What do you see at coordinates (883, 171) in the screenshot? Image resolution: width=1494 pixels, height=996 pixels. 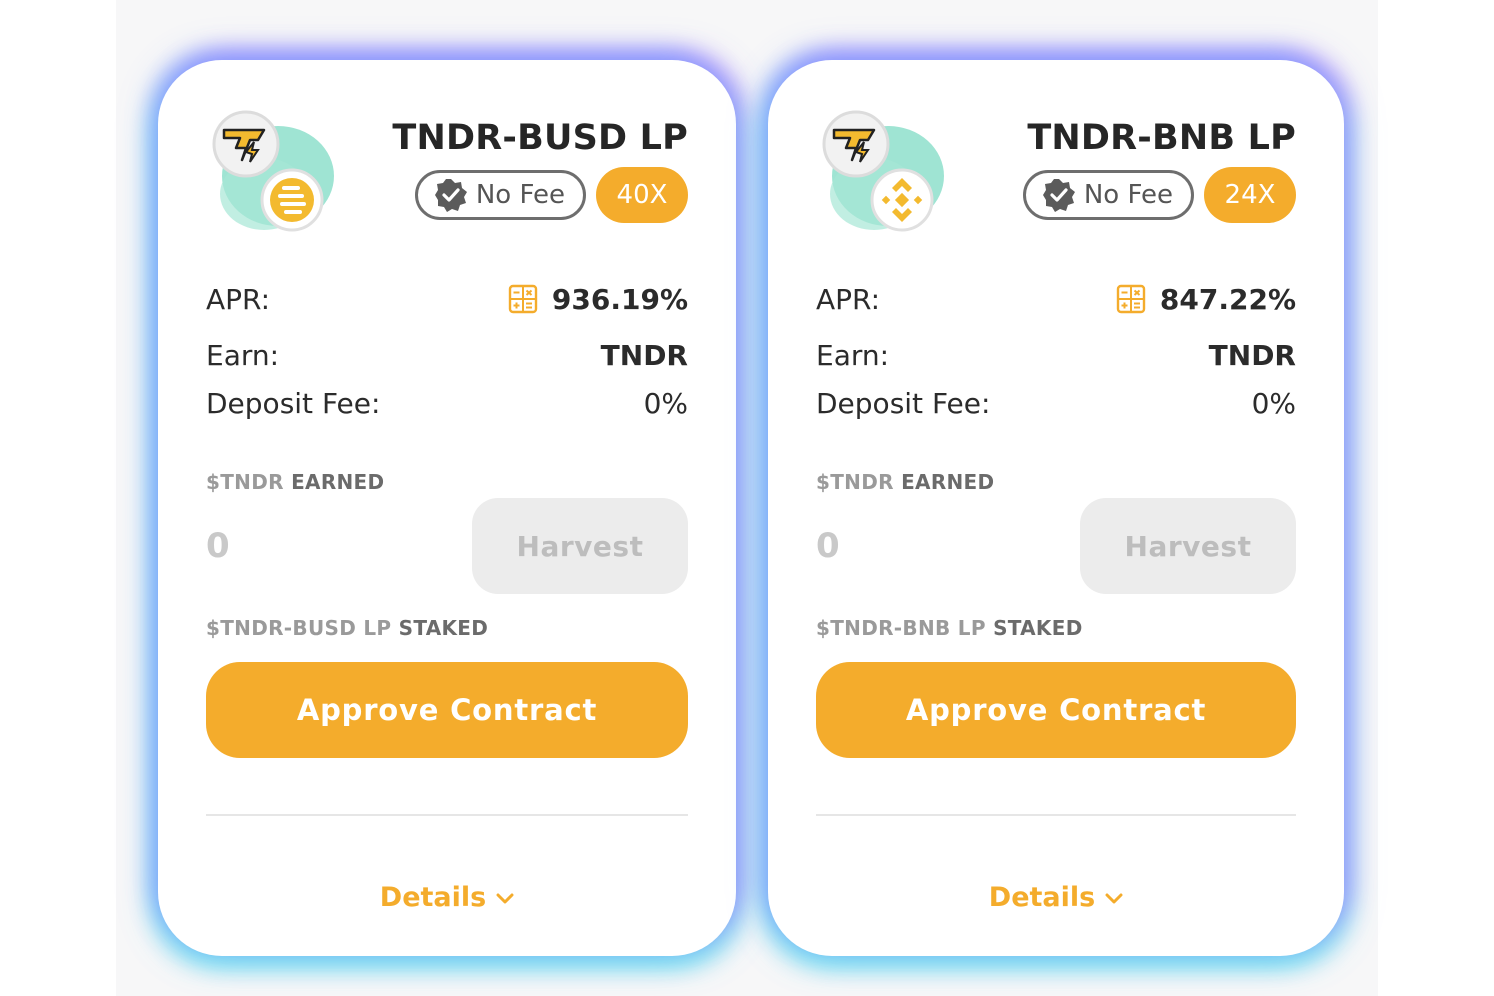 I see `tndr-bnb-pair-icon` at bounding box center [883, 171].